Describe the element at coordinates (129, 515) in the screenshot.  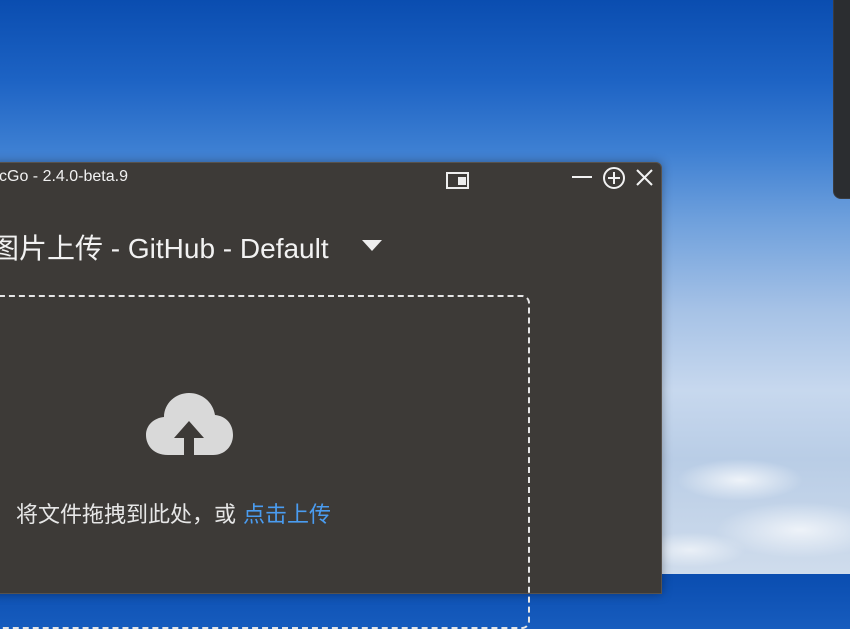
I see `hint-text: 将文件拖拽到此处，或` at that location.